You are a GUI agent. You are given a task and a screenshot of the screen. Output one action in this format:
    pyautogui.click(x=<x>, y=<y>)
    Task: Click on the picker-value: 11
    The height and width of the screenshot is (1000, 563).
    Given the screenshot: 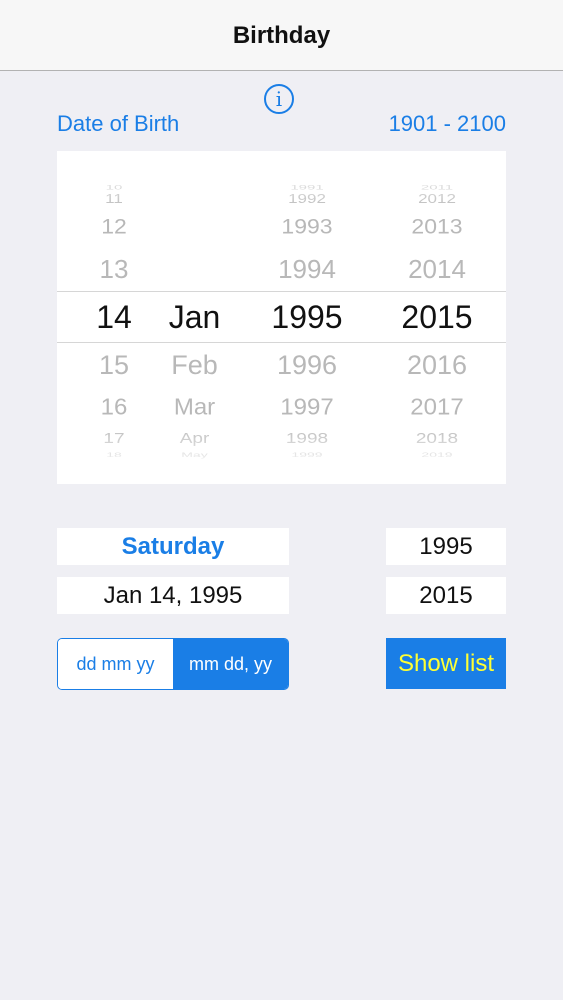 What is the action you would take?
    pyautogui.click(x=114, y=199)
    